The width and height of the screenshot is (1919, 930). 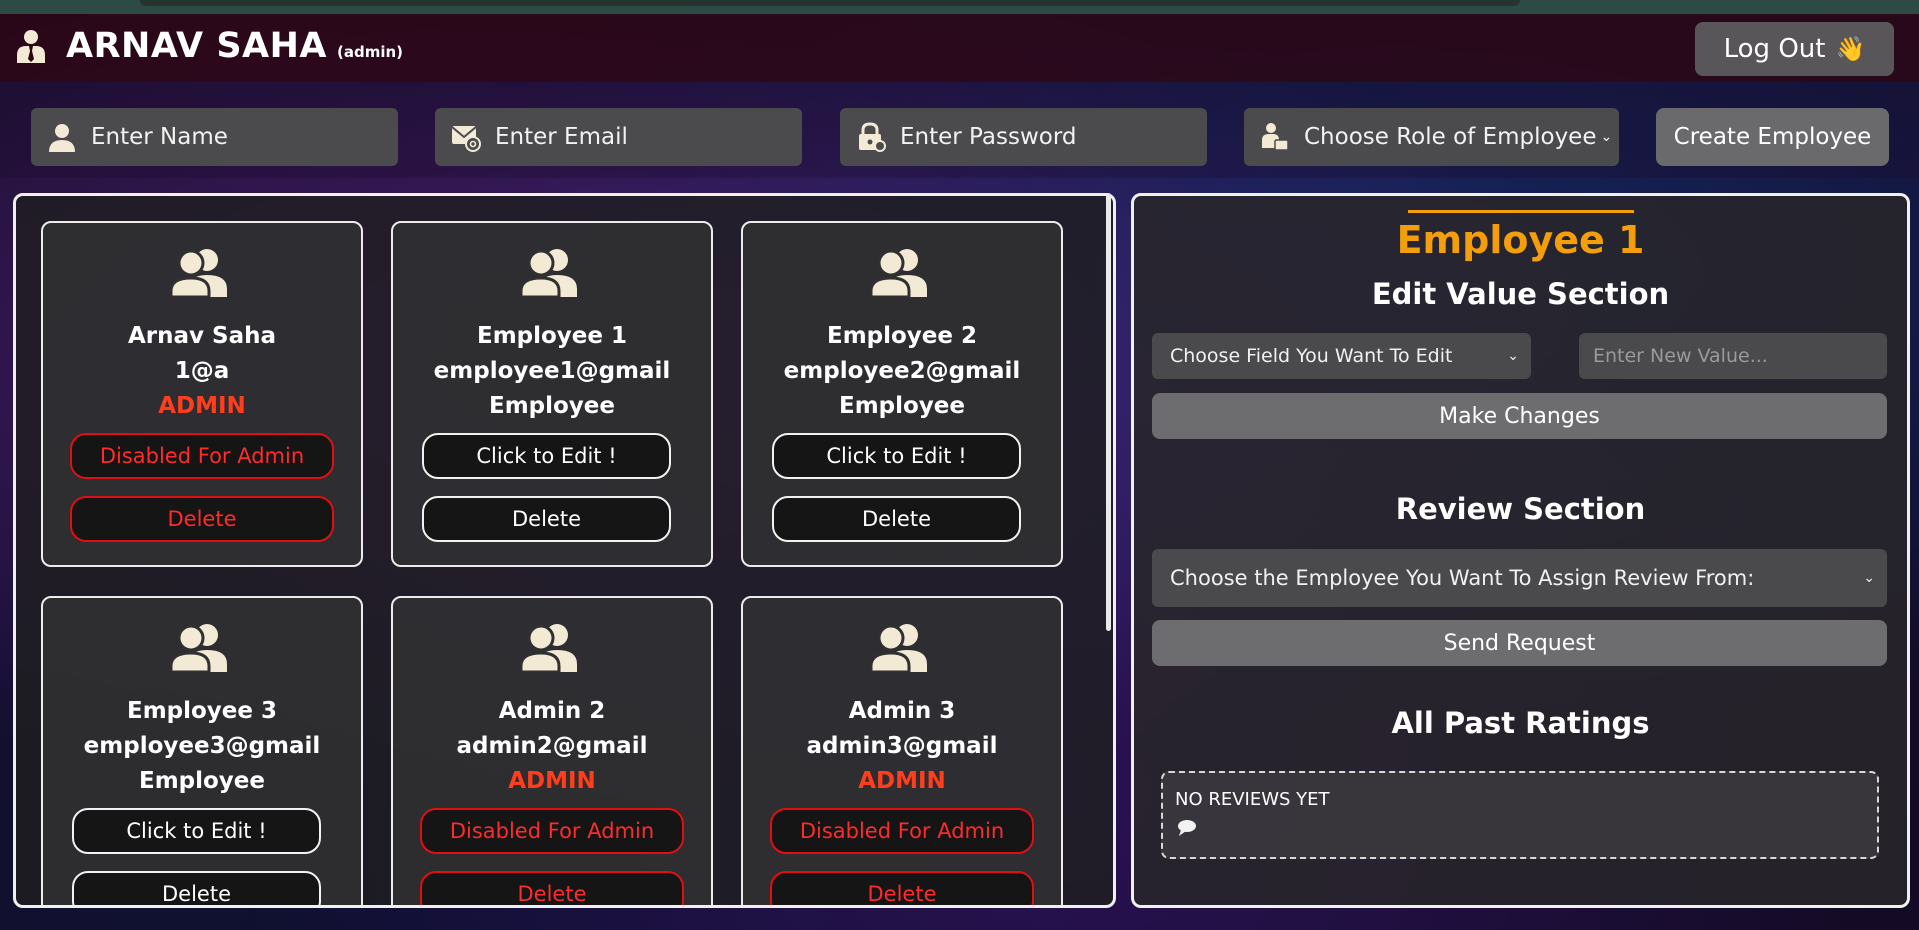 I want to click on make-changes-button: Make Changes, so click(x=1519, y=416).